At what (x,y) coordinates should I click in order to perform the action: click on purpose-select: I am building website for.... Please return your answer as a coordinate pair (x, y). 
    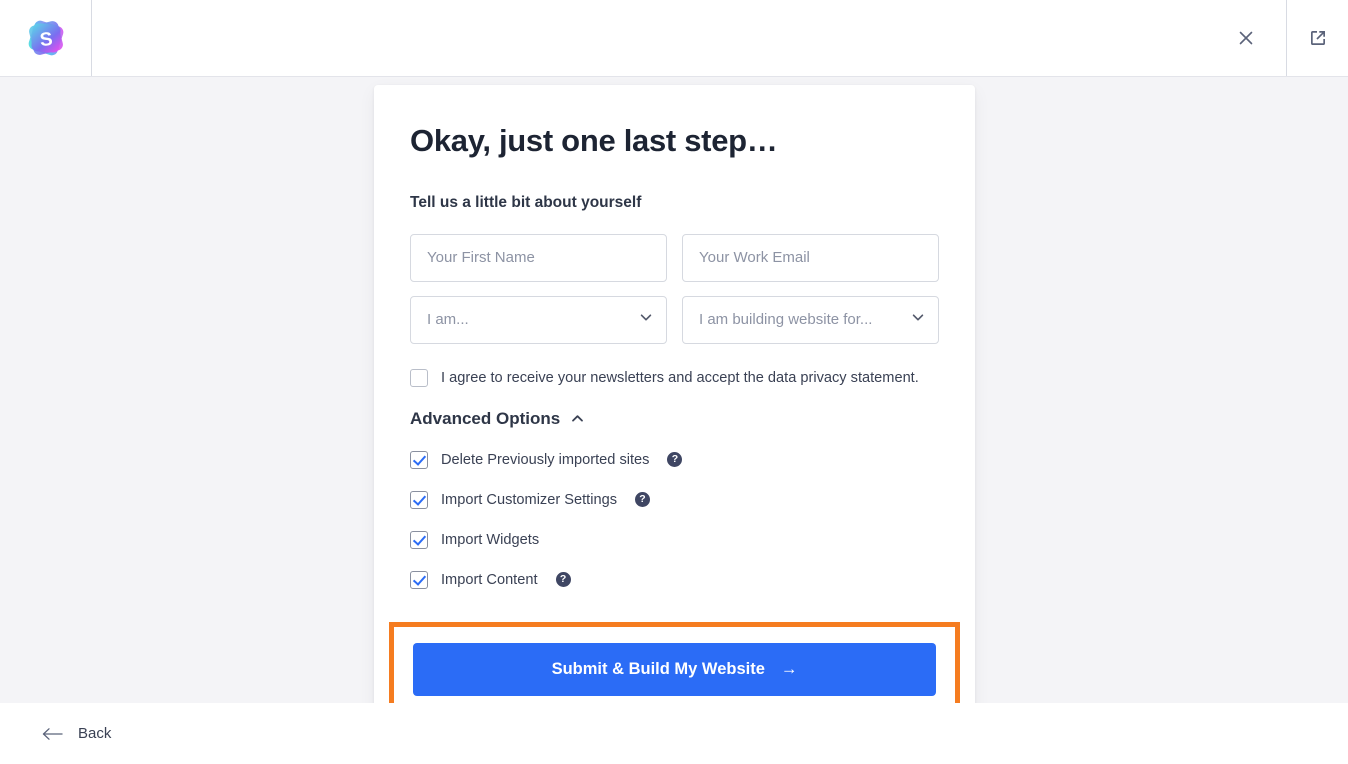
    Looking at the image, I should click on (810, 319).